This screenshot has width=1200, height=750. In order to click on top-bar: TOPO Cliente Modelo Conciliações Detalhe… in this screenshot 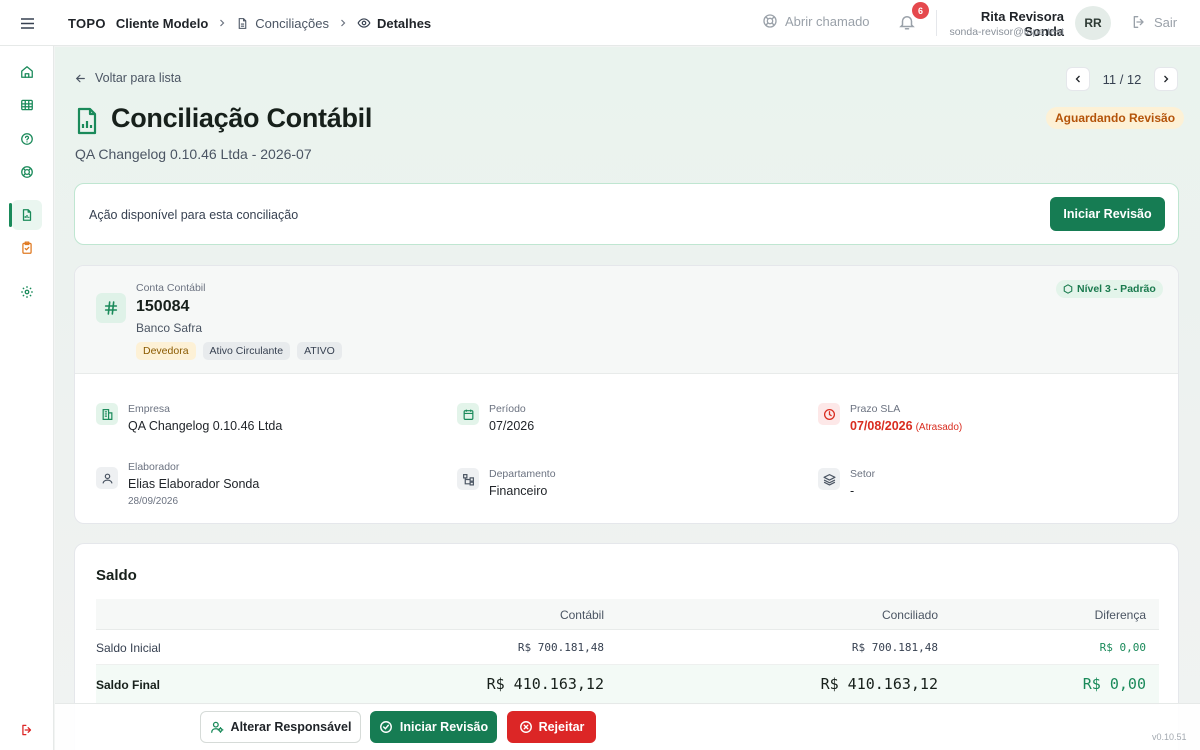, I will do `click(600, 23)`.